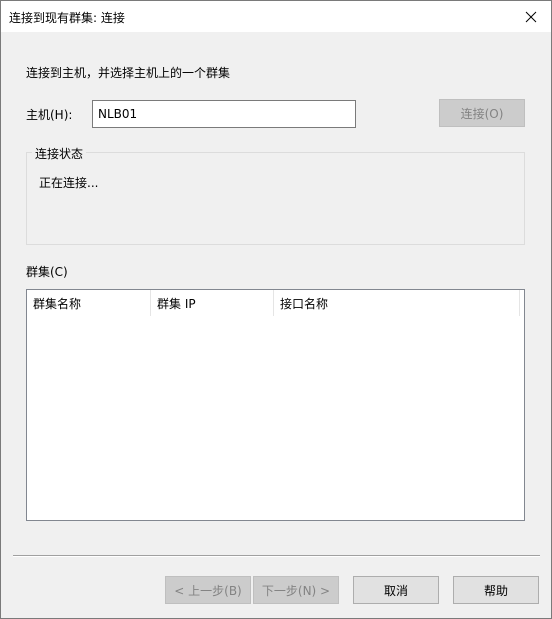 This screenshot has height=619, width=552. What do you see at coordinates (276, 556) in the screenshot?
I see `footer-separator` at bounding box center [276, 556].